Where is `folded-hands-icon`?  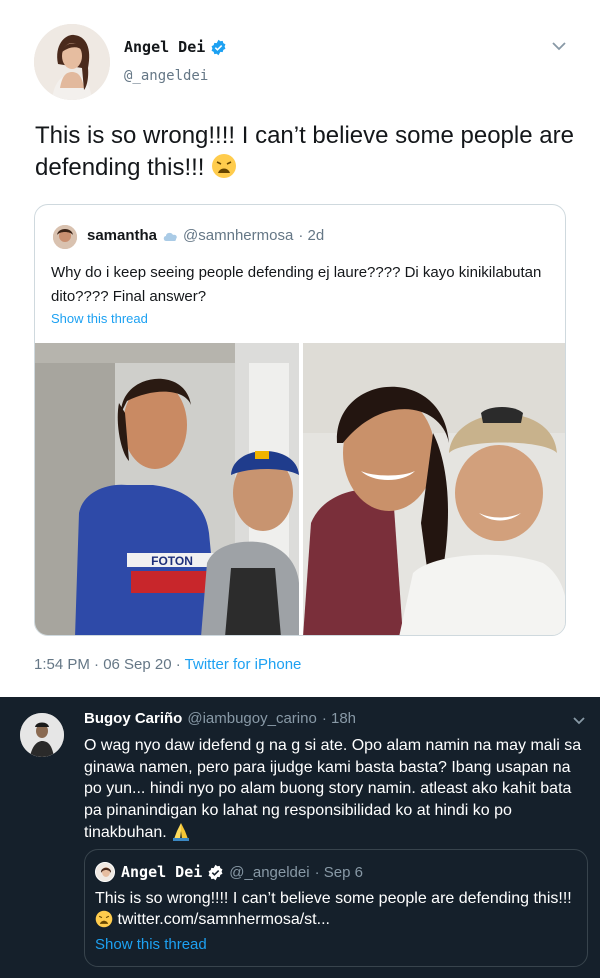
folded-hands-icon is located at coordinates (181, 832).